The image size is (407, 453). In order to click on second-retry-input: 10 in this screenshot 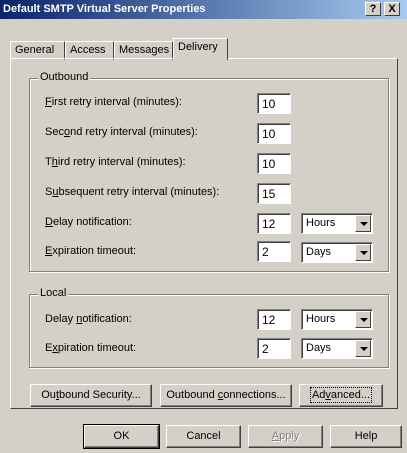, I will do `click(274, 133)`.